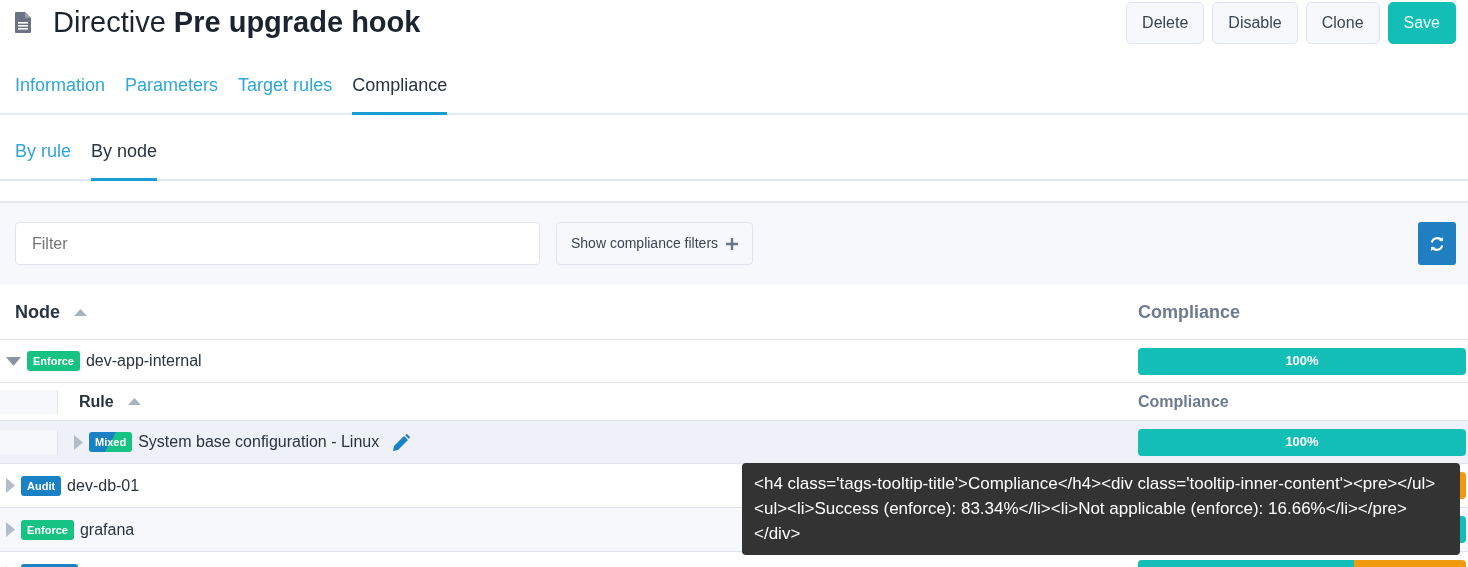  Describe the element at coordinates (96, 401) in the screenshot. I see `column-header: Rule` at that location.